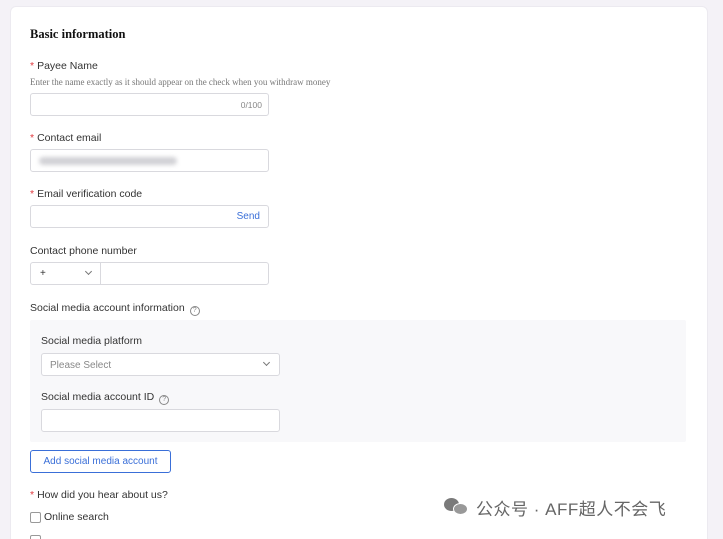 Image resolution: width=723 pixels, height=539 pixels. I want to click on watermark: 公众号 · AFF超人不会飞, so click(579, 507).